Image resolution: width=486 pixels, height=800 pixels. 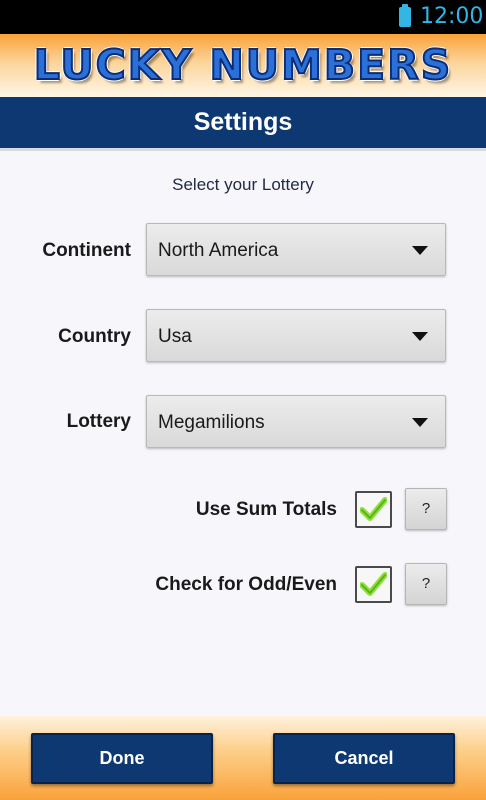 What do you see at coordinates (94, 336) in the screenshot?
I see `country-label: Country` at bounding box center [94, 336].